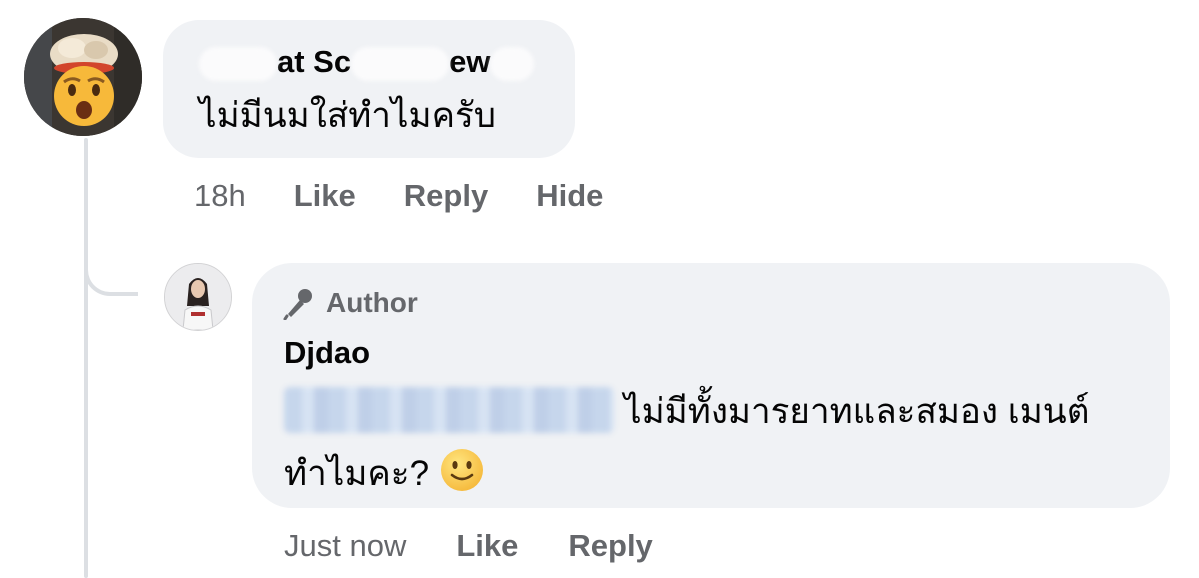 The image size is (1199, 578). I want to click on comment-actions: 18h Like Reply Hide, so click(398, 196).